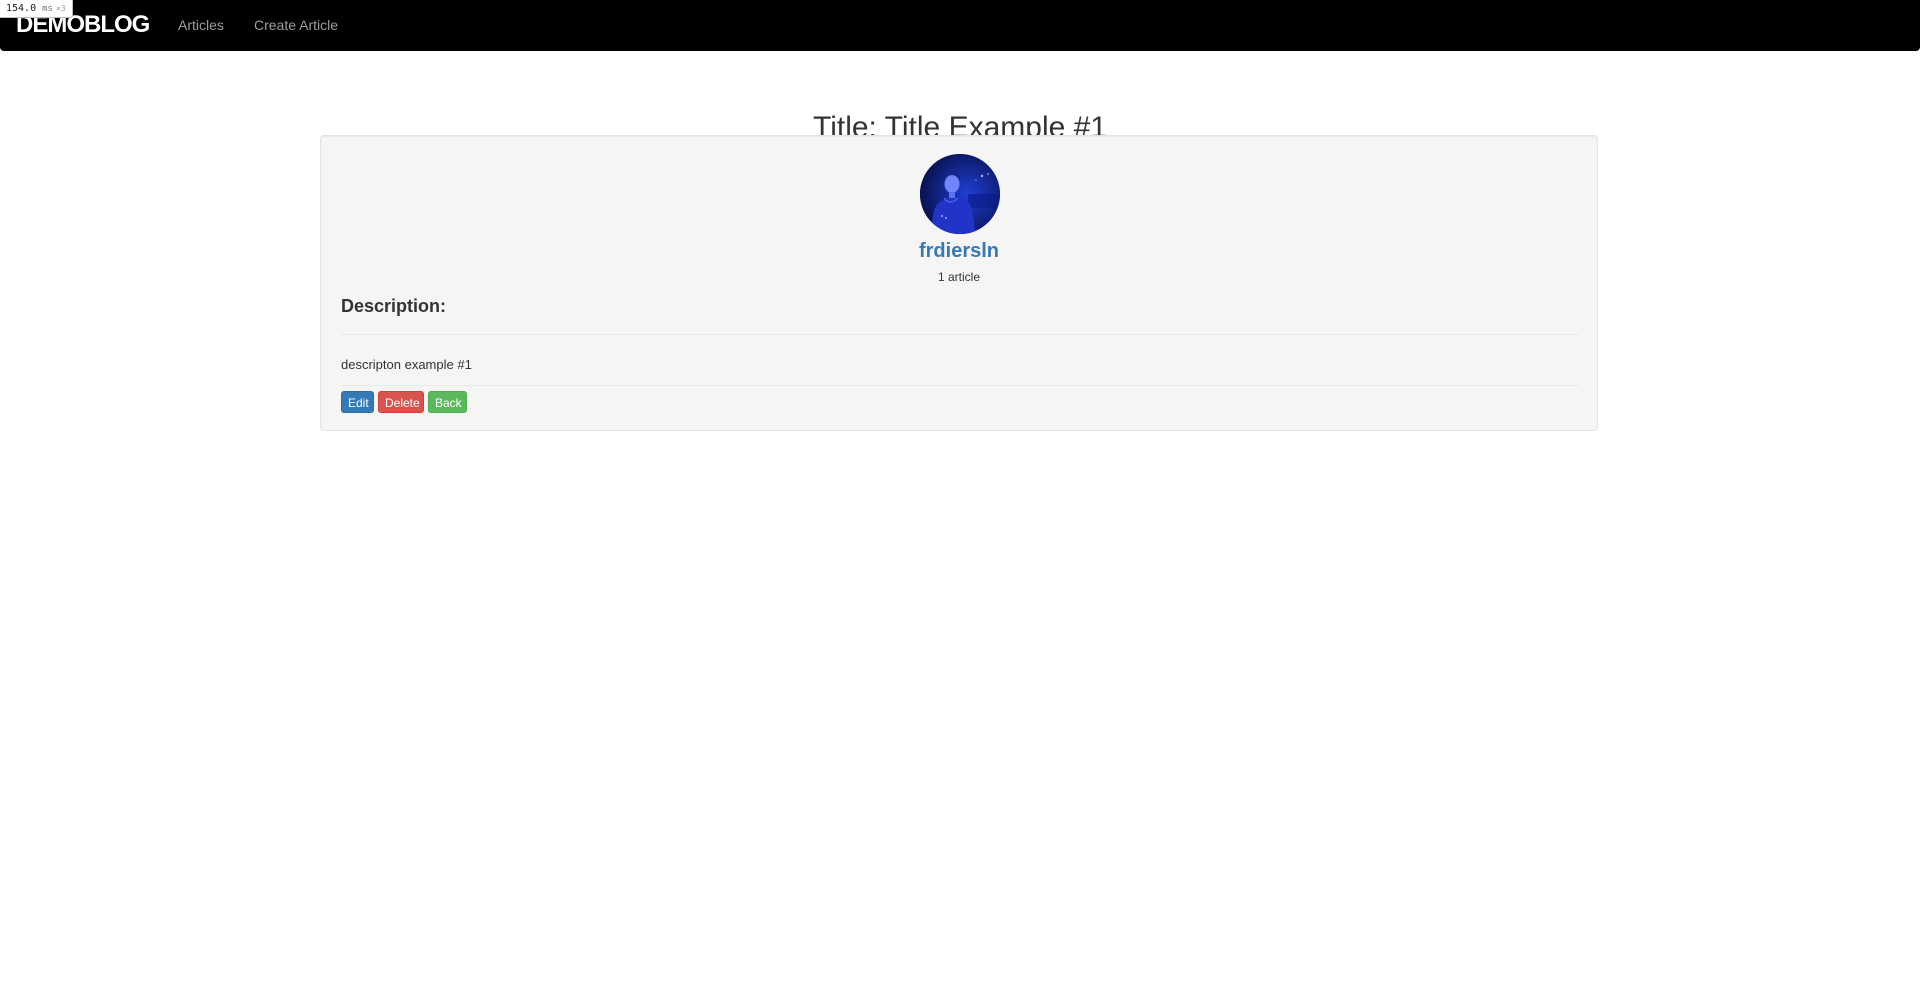 This screenshot has height=995, width=1920. I want to click on top-navbar: DEMOBLOG Articles Create Article, so click(960, 25).